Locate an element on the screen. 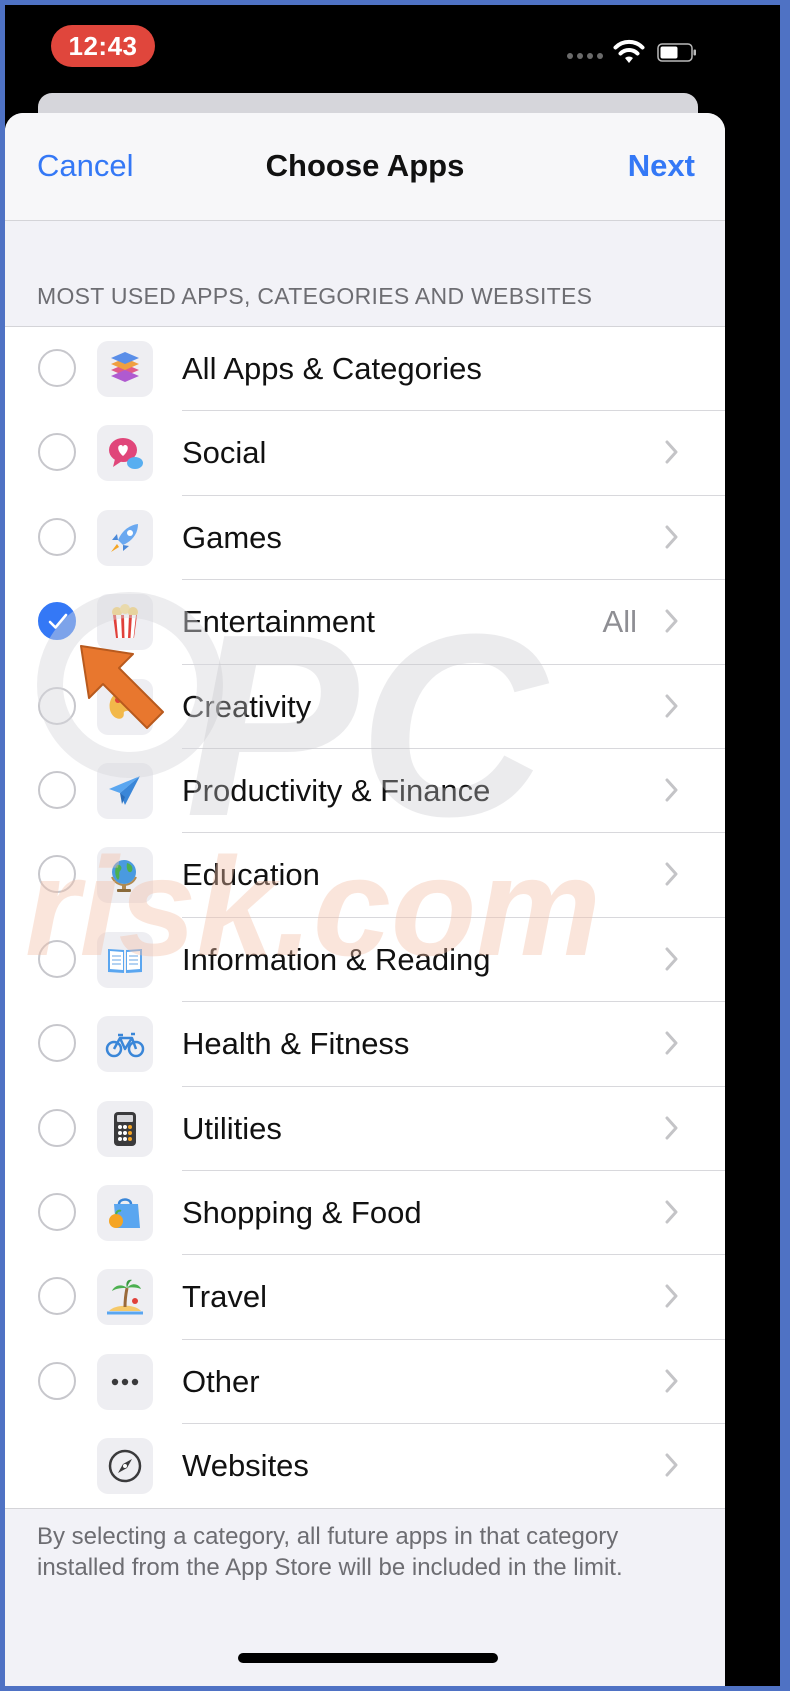  ellipsis-icon is located at coordinates (125, 1381).